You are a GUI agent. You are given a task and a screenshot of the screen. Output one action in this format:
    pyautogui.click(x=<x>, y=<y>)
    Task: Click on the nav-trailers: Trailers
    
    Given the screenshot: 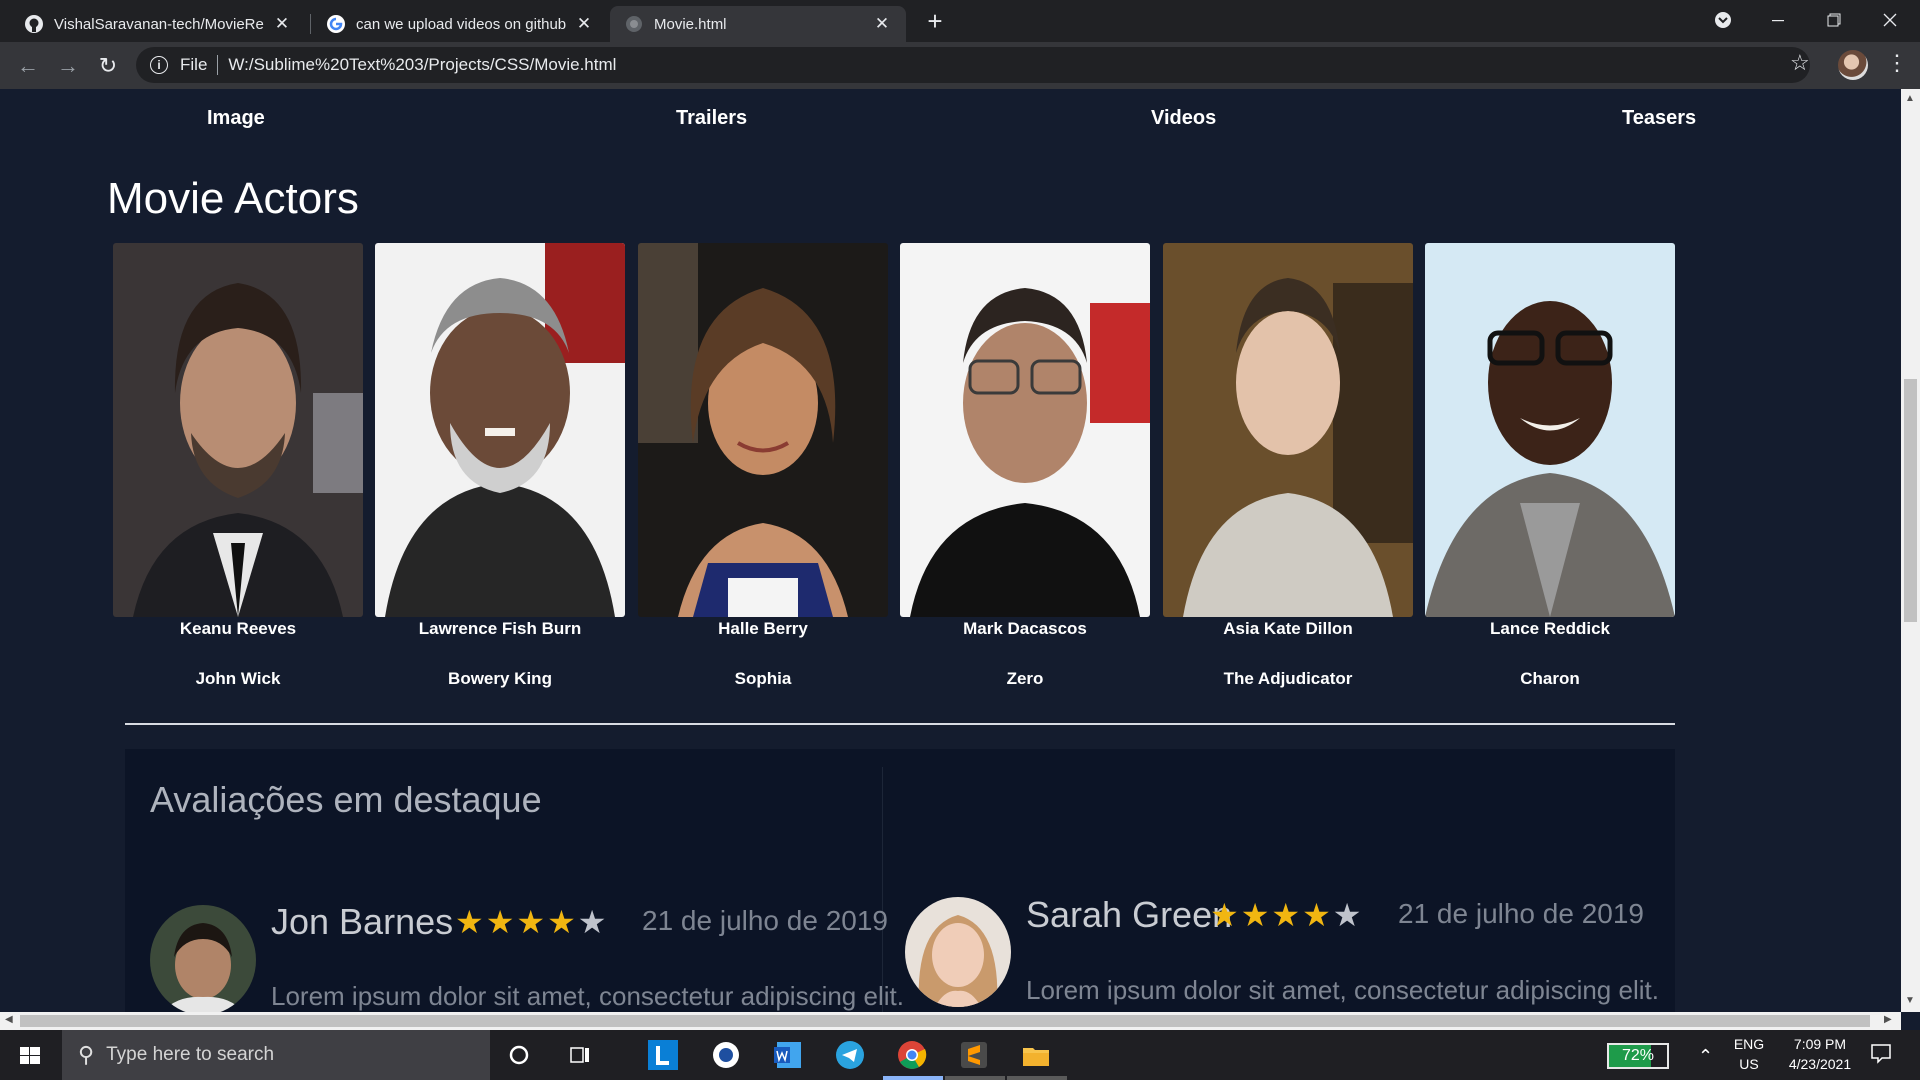 What is the action you would take?
    pyautogui.click(x=711, y=118)
    